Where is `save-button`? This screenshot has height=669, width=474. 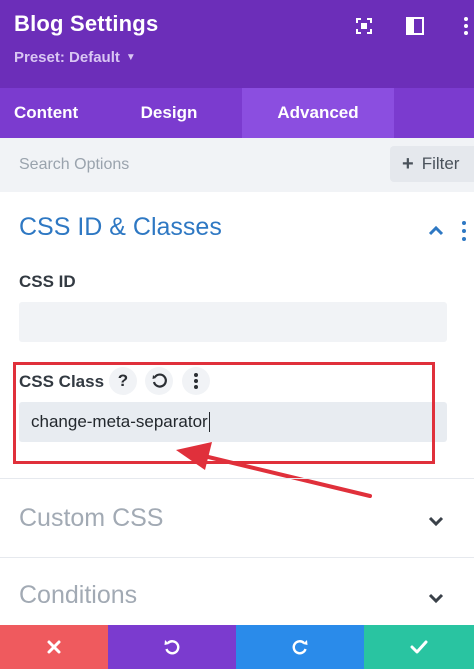
save-button is located at coordinates (419, 647).